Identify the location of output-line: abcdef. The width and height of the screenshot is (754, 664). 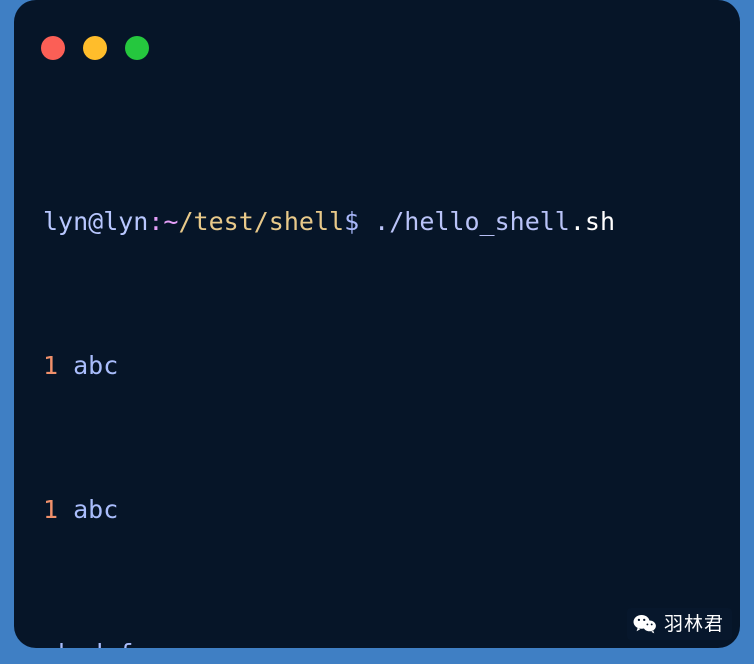
(385, 642).